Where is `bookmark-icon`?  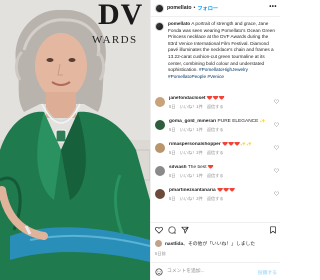 bookmark-icon is located at coordinates (273, 230).